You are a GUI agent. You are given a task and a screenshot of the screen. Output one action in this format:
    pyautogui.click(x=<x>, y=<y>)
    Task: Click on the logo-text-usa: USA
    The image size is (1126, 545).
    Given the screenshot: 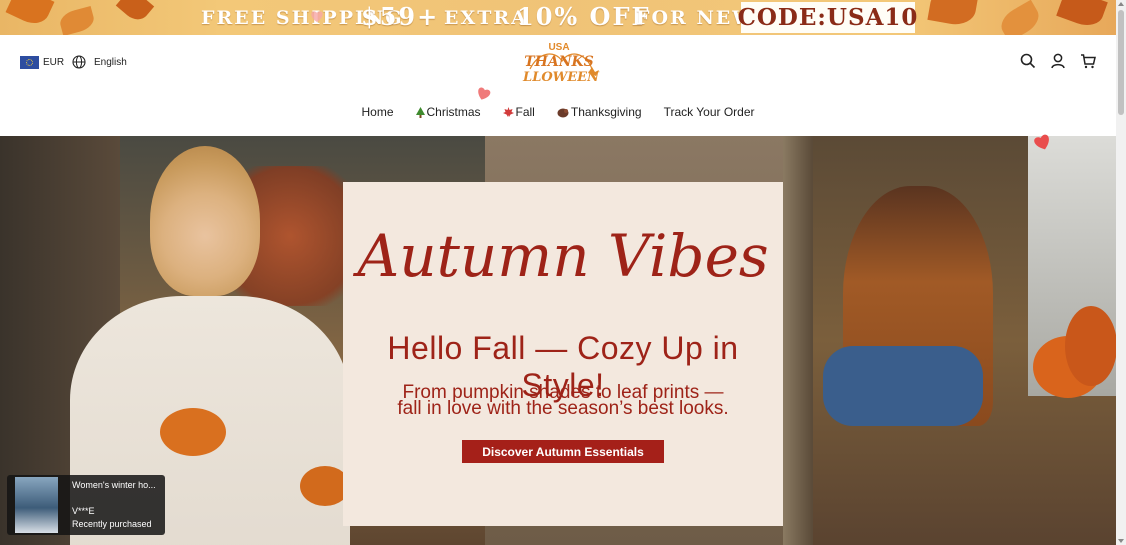 What is the action you would take?
    pyautogui.click(x=558, y=47)
    